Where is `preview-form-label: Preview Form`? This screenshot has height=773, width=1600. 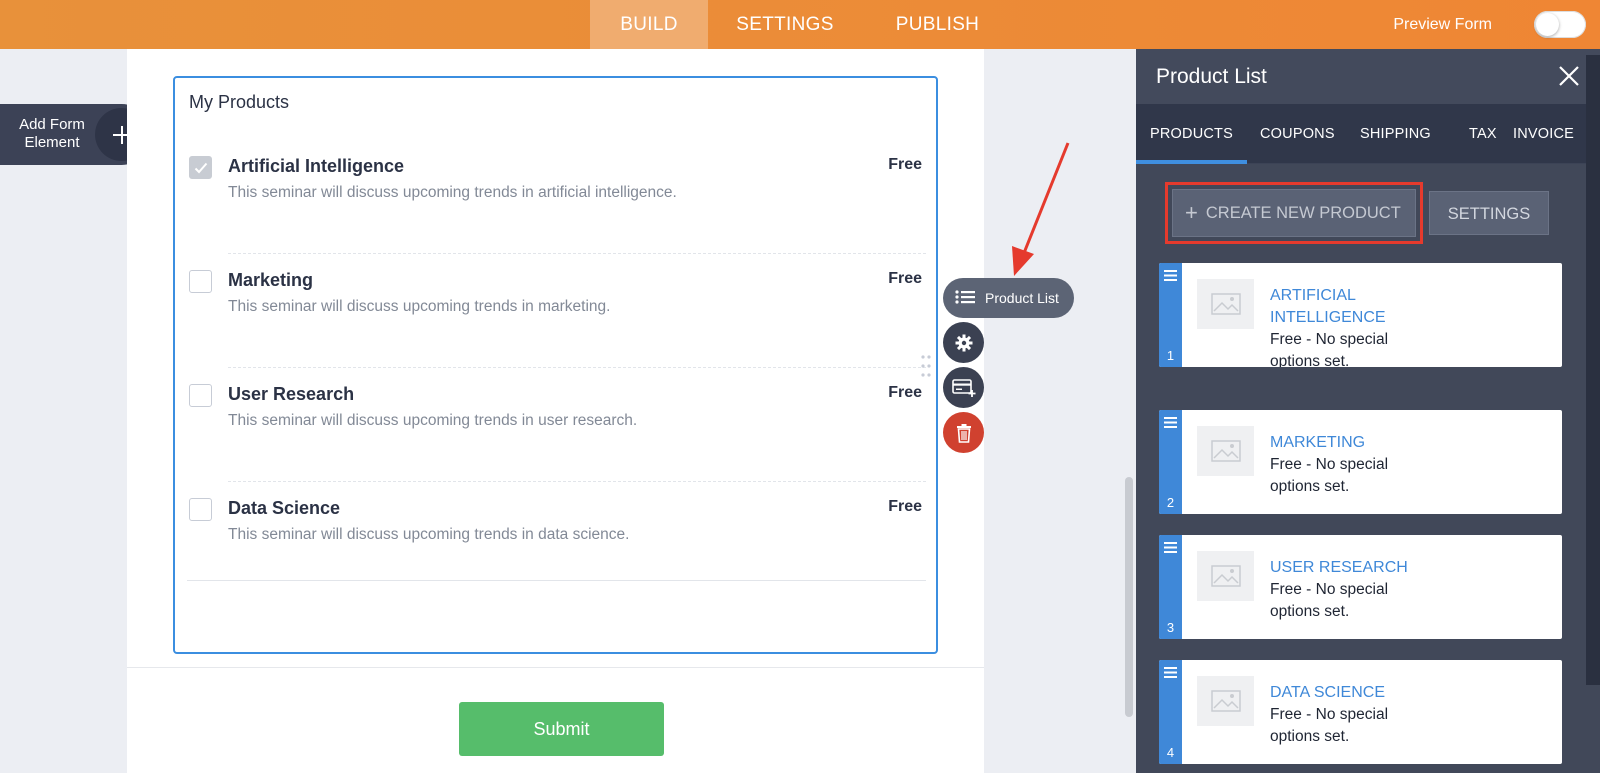 preview-form-label: Preview Form is located at coordinates (1442, 24).